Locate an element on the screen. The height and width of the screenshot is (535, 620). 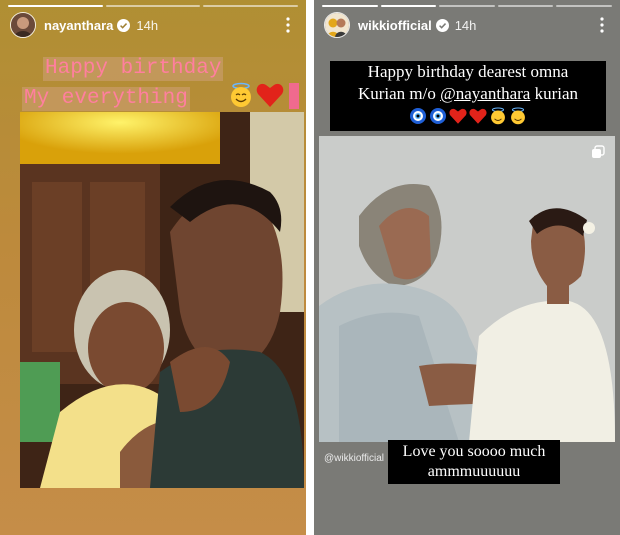
username: wikkiofficial is located at coordinates (395, 25).